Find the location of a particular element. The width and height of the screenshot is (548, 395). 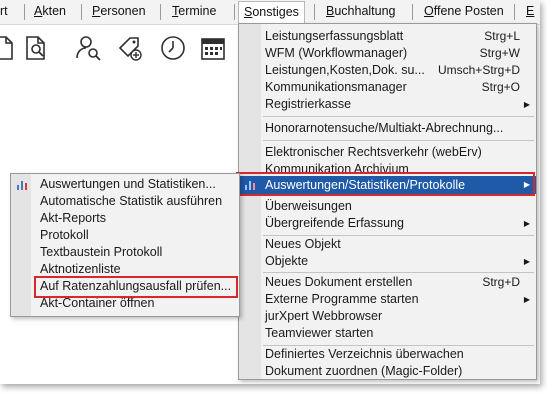

menu-offene-posten-rest: ffene Posten is located at coordinates (468, 11).